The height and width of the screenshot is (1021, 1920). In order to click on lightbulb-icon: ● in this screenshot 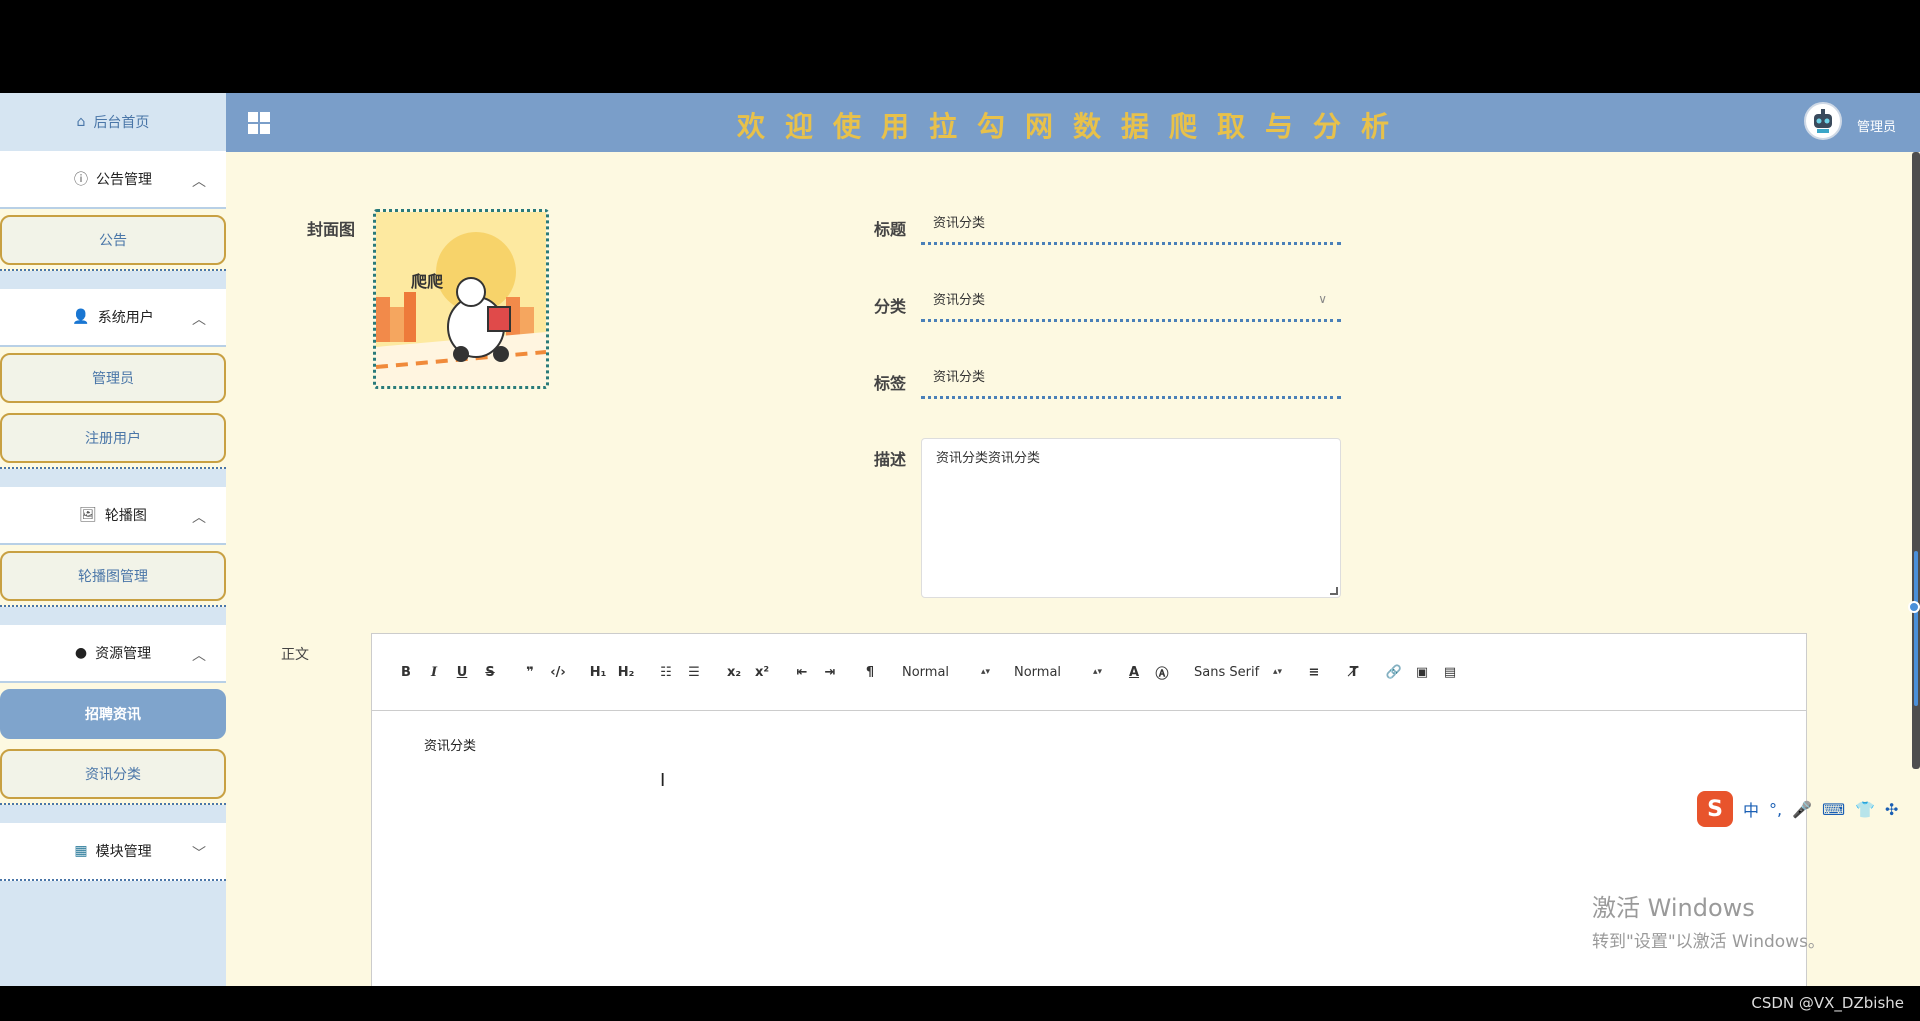, I will do `click(81, 653)`.